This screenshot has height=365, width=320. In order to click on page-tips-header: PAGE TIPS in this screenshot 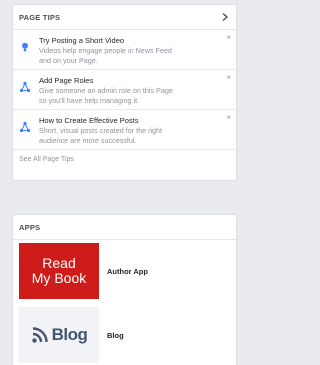, I will do `click(124, 17)`.